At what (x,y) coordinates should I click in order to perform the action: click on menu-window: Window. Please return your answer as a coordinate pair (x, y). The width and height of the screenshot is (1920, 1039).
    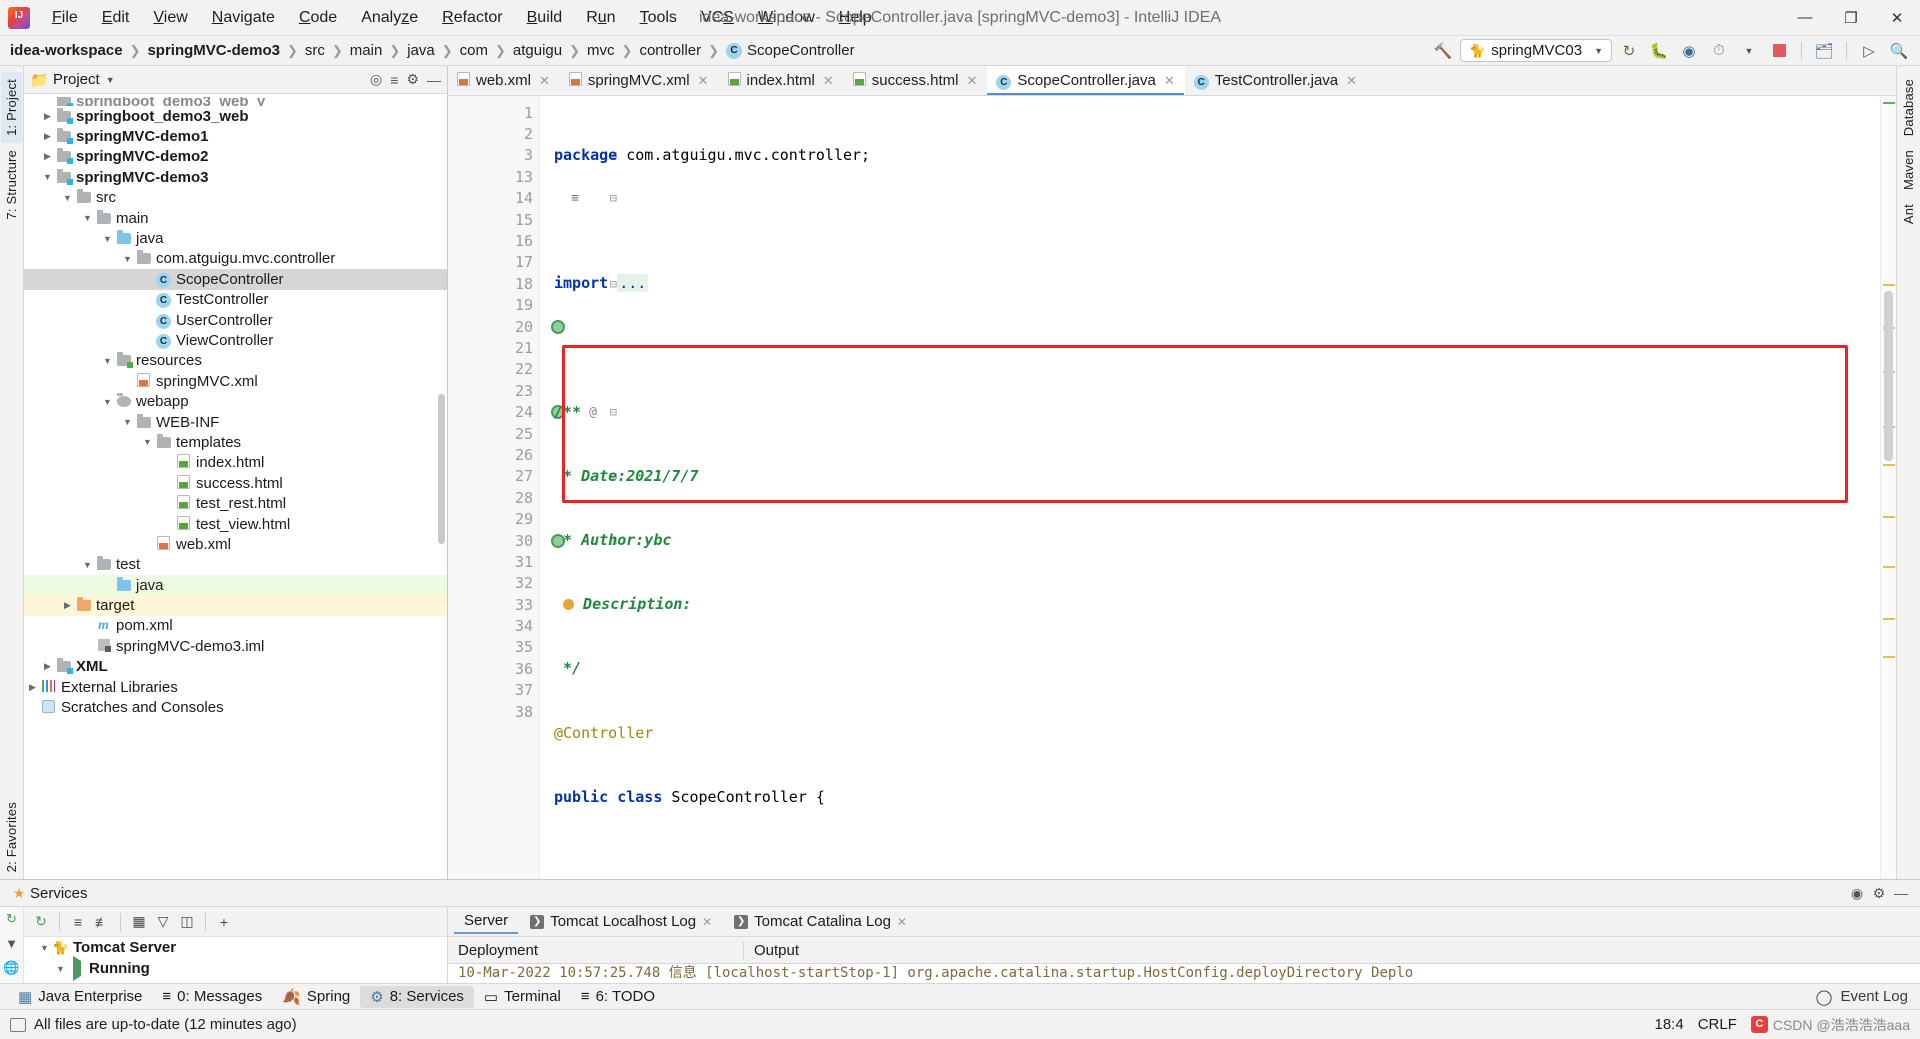
    Looking at the image, I should click on (786, 18).